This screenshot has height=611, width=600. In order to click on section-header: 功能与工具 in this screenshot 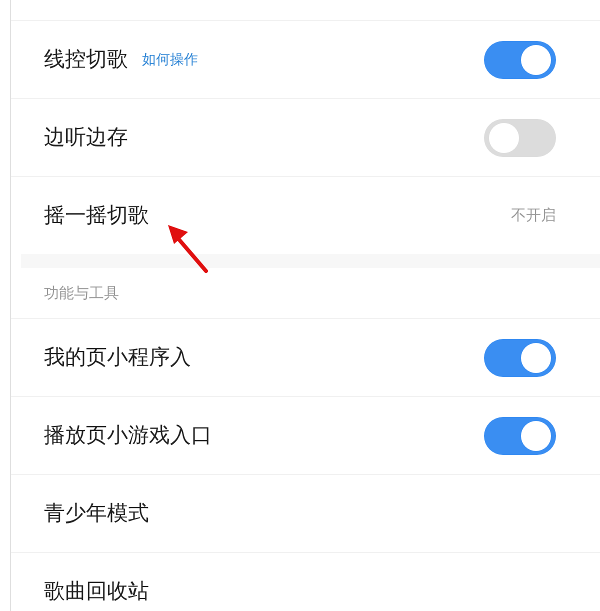, I will do `click(81, 293)`.